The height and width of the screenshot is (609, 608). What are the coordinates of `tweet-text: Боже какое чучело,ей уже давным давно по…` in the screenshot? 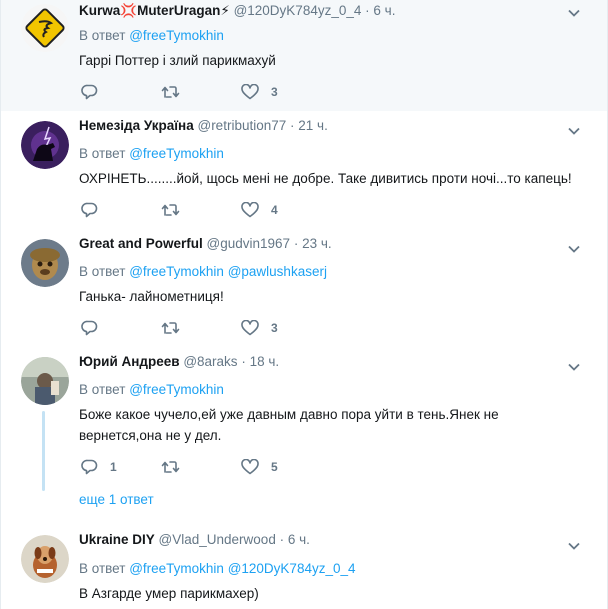 It's located at (289, 425).